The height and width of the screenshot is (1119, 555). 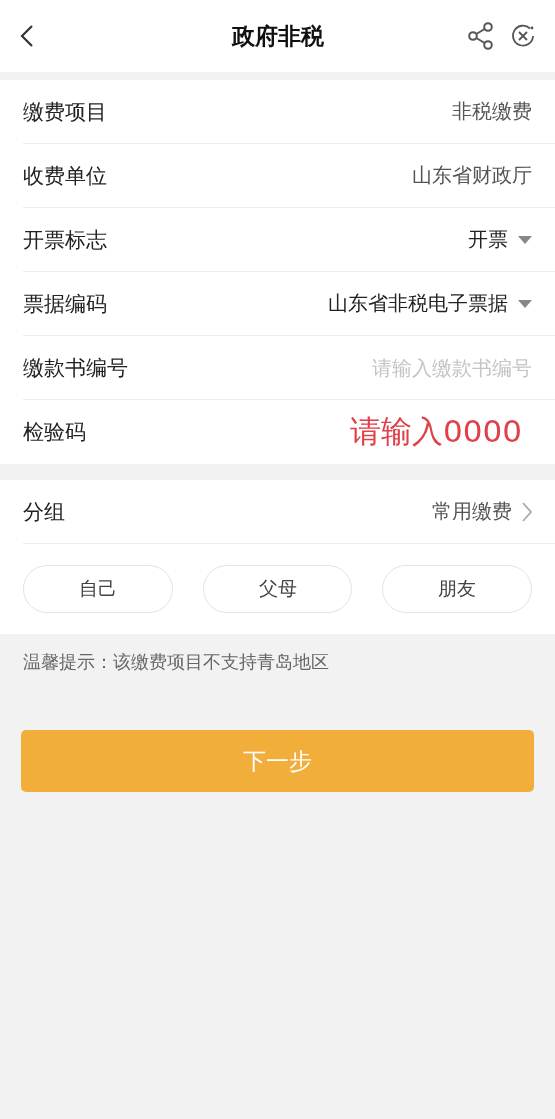 What do you see at coordinates (500, 239) in the screenshot?
I see `dropdown: 开票` at bounding box center [500, 239].